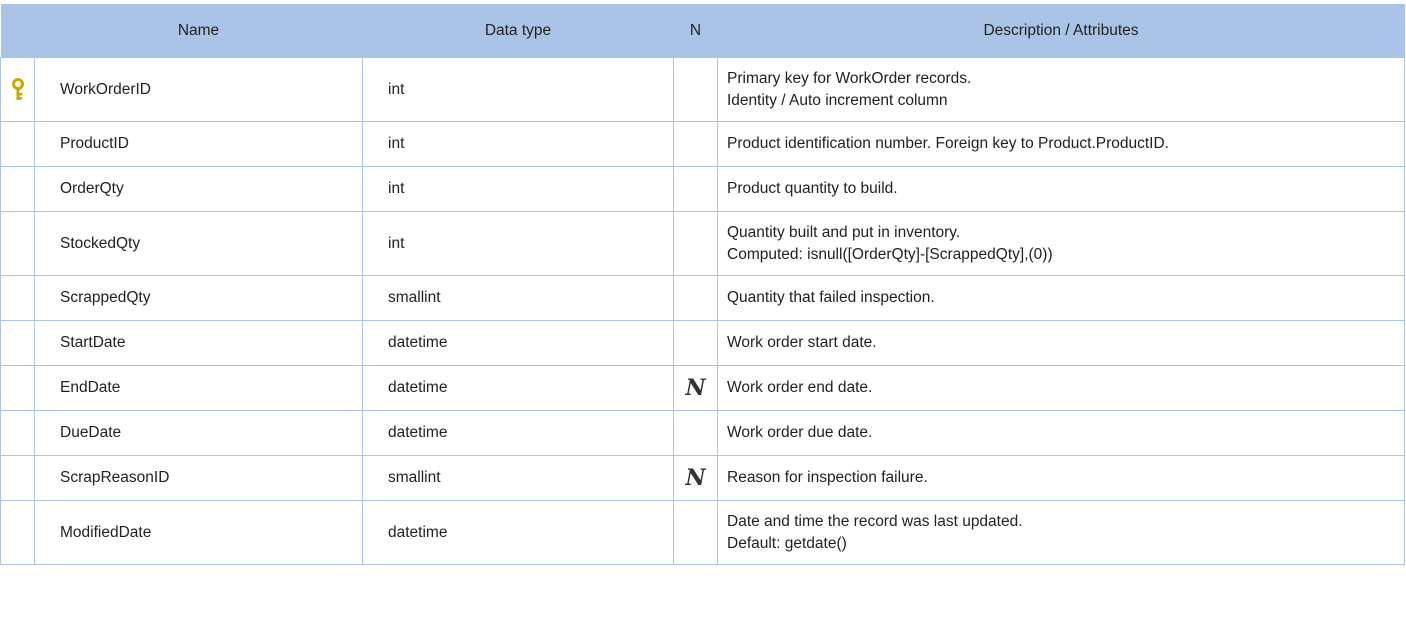  Describe the element at coordinates (831, 297) in the screenshot. I see `description-text: Quantity that failed inspection.` at that location.